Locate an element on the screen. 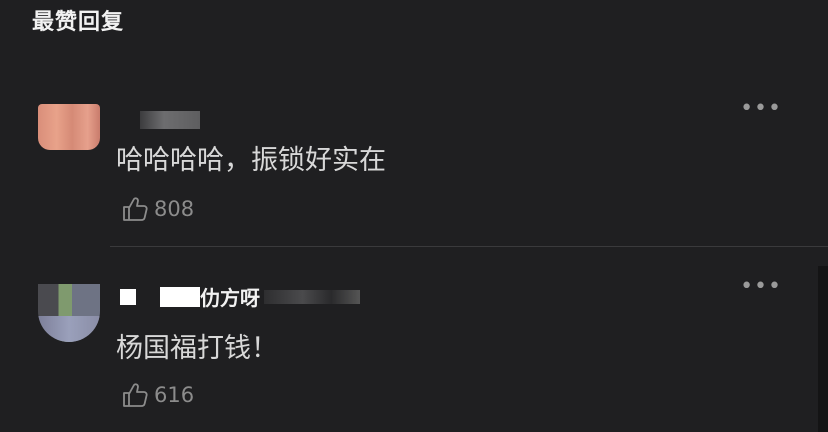 This screenshot has width=828, height=432. section-title: 最赞回复 is located at coordinates (78, 22).